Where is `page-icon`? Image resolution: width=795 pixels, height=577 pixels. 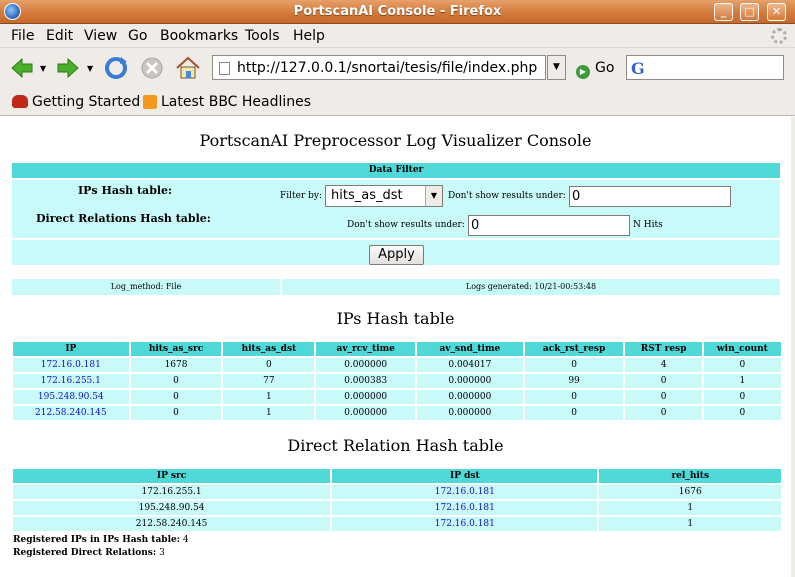 page-icon is located at coordinates (224, 68).